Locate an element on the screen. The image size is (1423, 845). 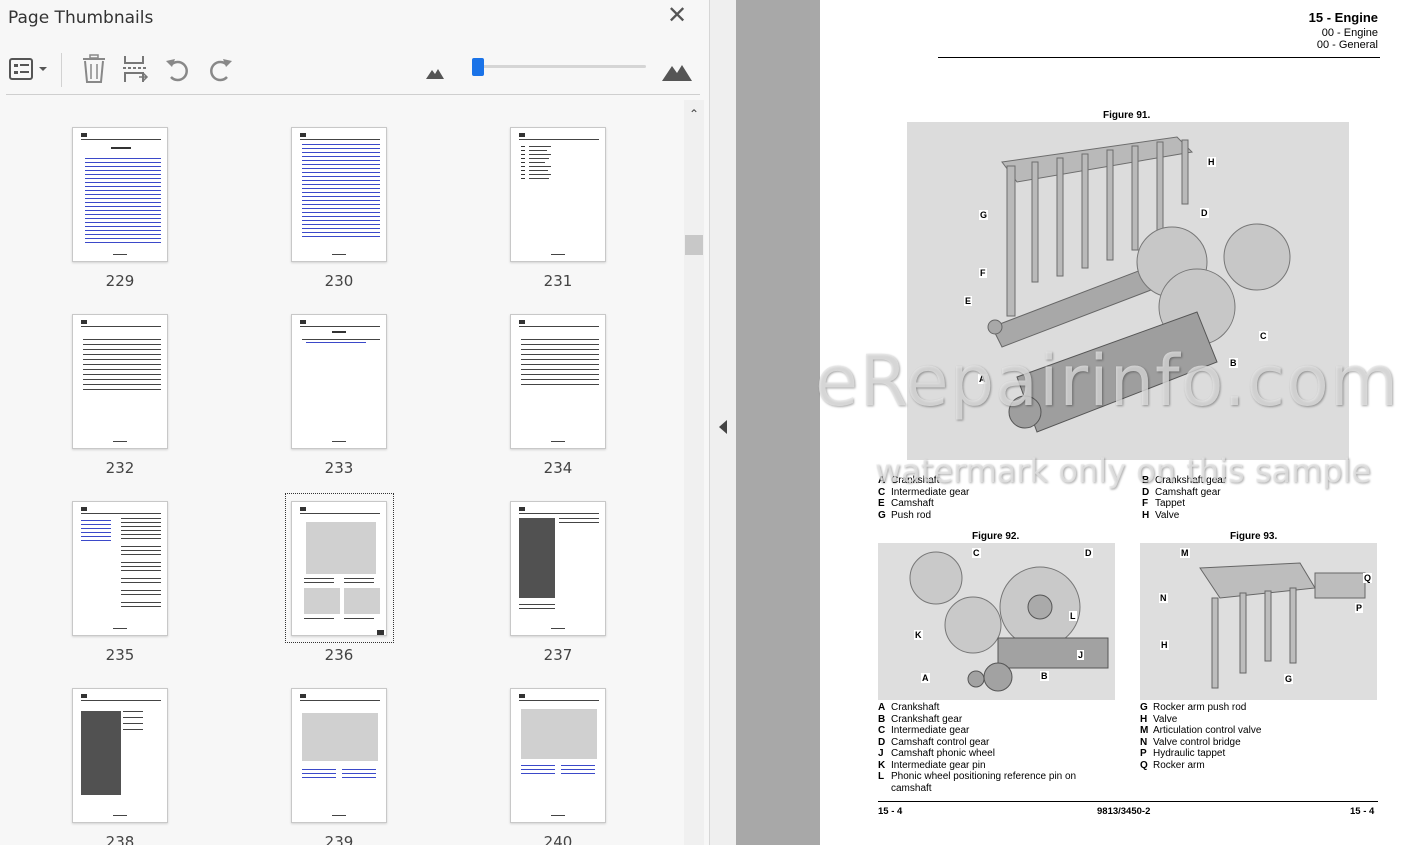
page-number: 235 is located at coordinates (120, 655).